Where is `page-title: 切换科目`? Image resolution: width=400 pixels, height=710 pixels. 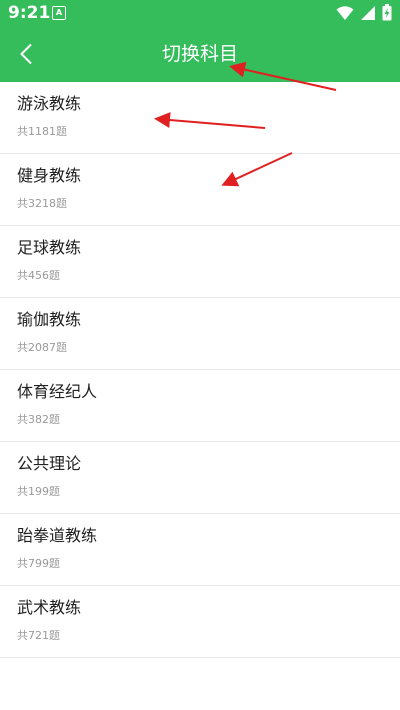
page-title: 切换科目 is located at coordinates (199, 54).